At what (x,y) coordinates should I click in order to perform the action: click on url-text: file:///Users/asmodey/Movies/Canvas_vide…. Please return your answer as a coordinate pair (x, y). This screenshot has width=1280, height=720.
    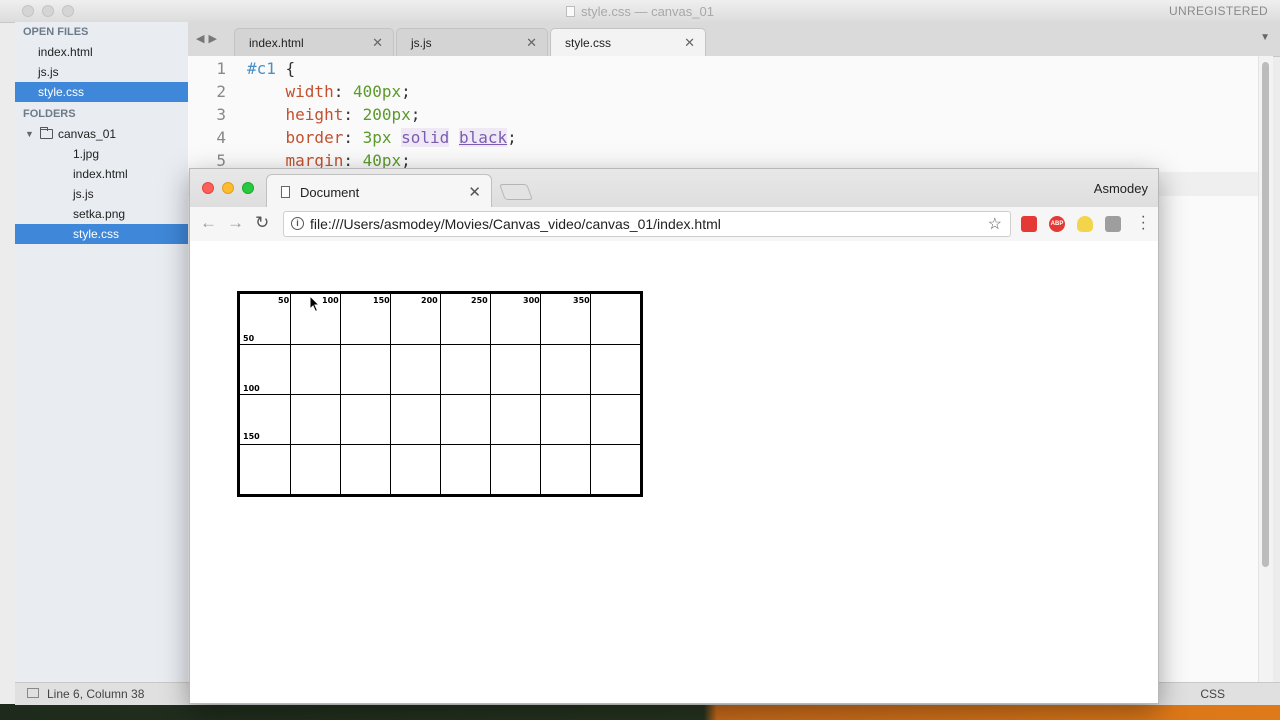
    Looking at the image, I should click on (515, 224).